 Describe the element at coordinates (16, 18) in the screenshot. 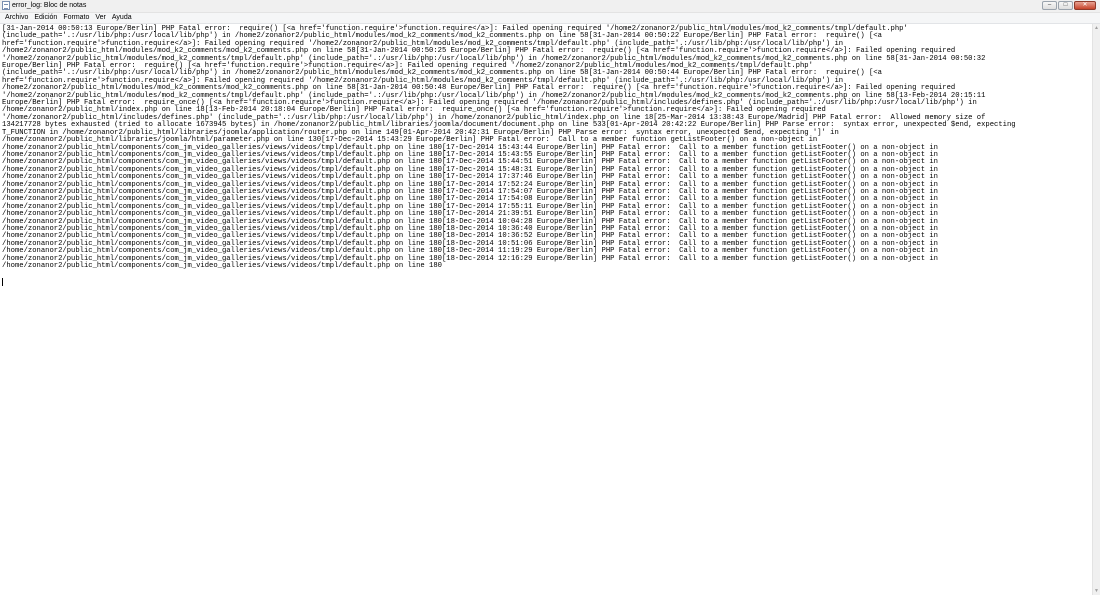

I see `menu-archivo: Archivo` at that location.